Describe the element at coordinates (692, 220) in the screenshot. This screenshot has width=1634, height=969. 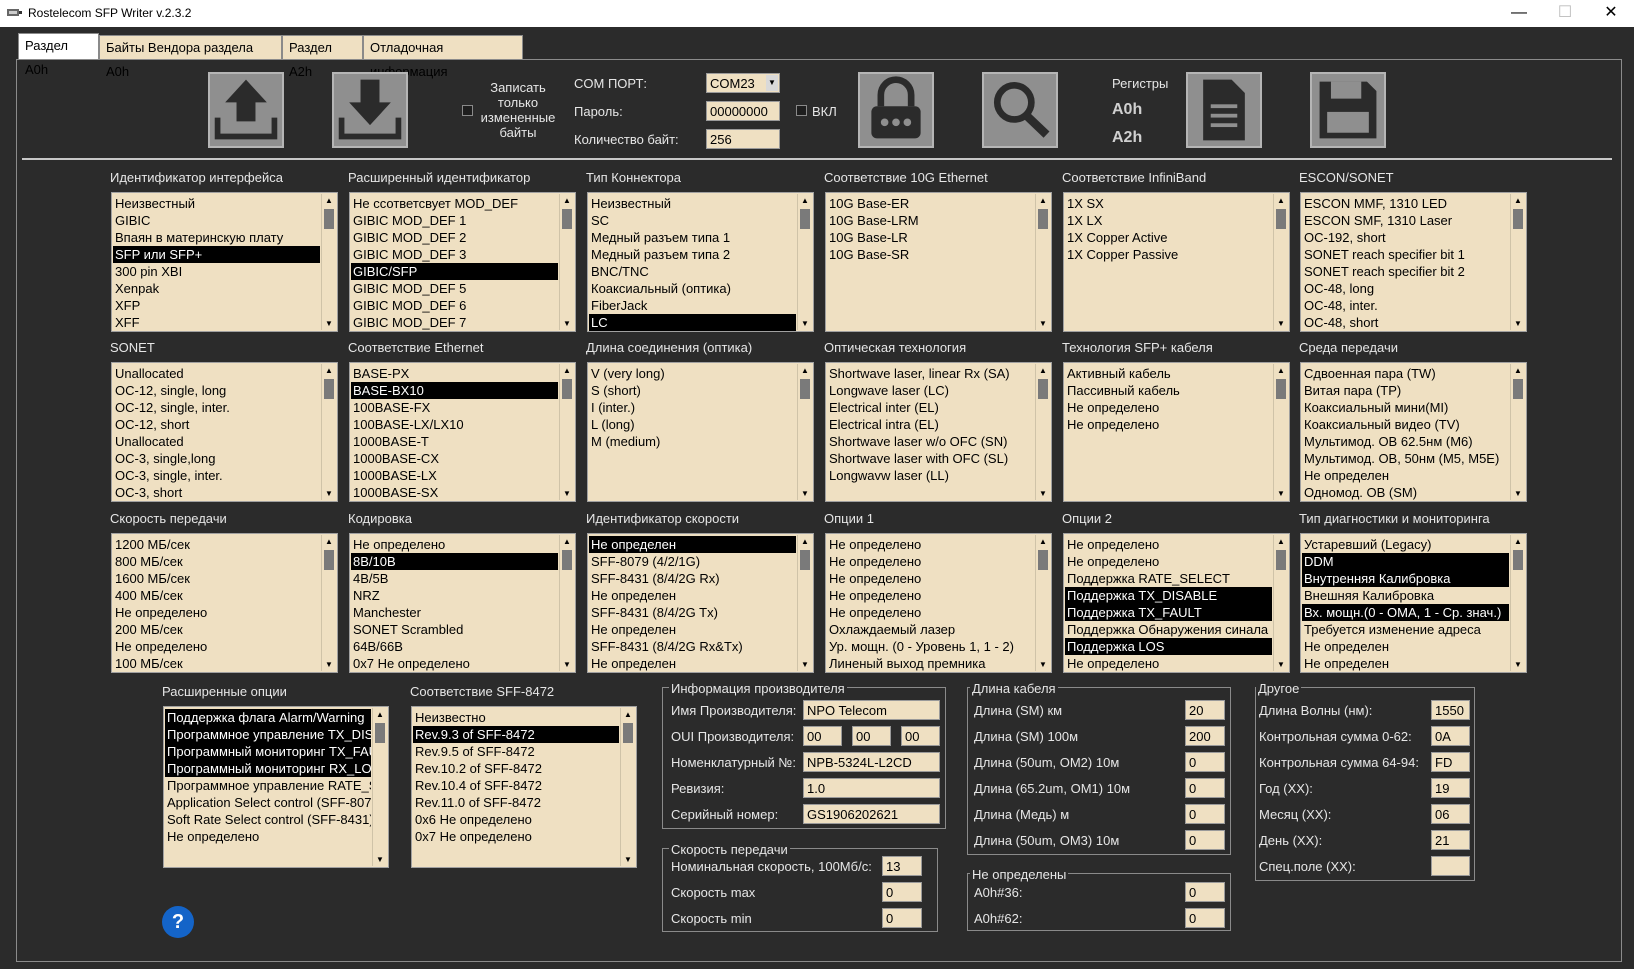
I see `list-item: SC` at that location.